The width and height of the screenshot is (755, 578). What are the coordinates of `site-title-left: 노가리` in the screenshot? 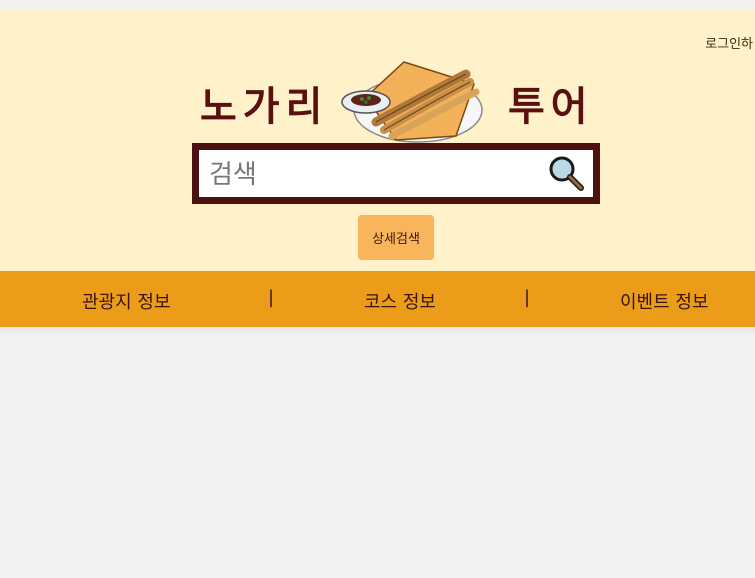 It's located at (264, 106).